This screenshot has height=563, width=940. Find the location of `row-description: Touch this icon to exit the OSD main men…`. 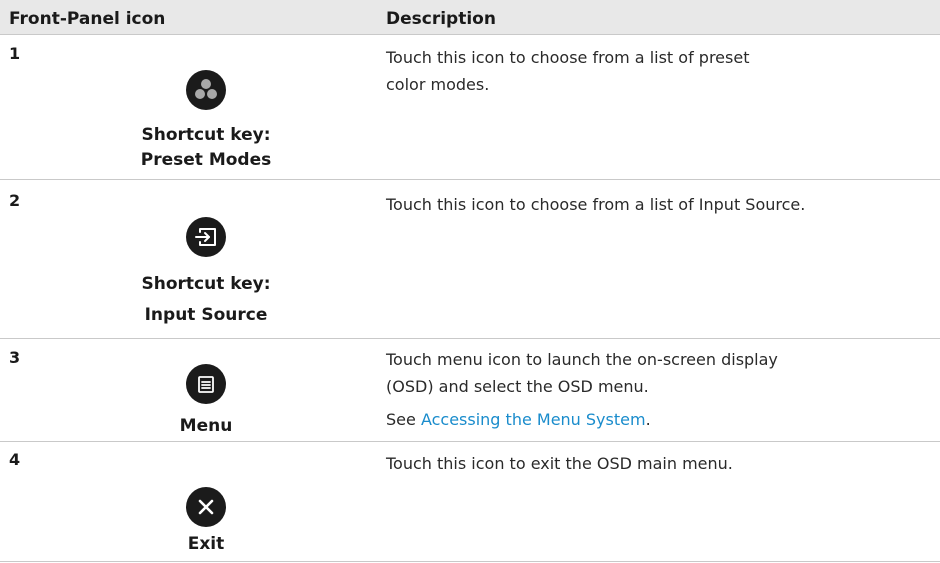

row-description: Touch this icon to exit the OSD main men… is located at coordinates (658, 463).